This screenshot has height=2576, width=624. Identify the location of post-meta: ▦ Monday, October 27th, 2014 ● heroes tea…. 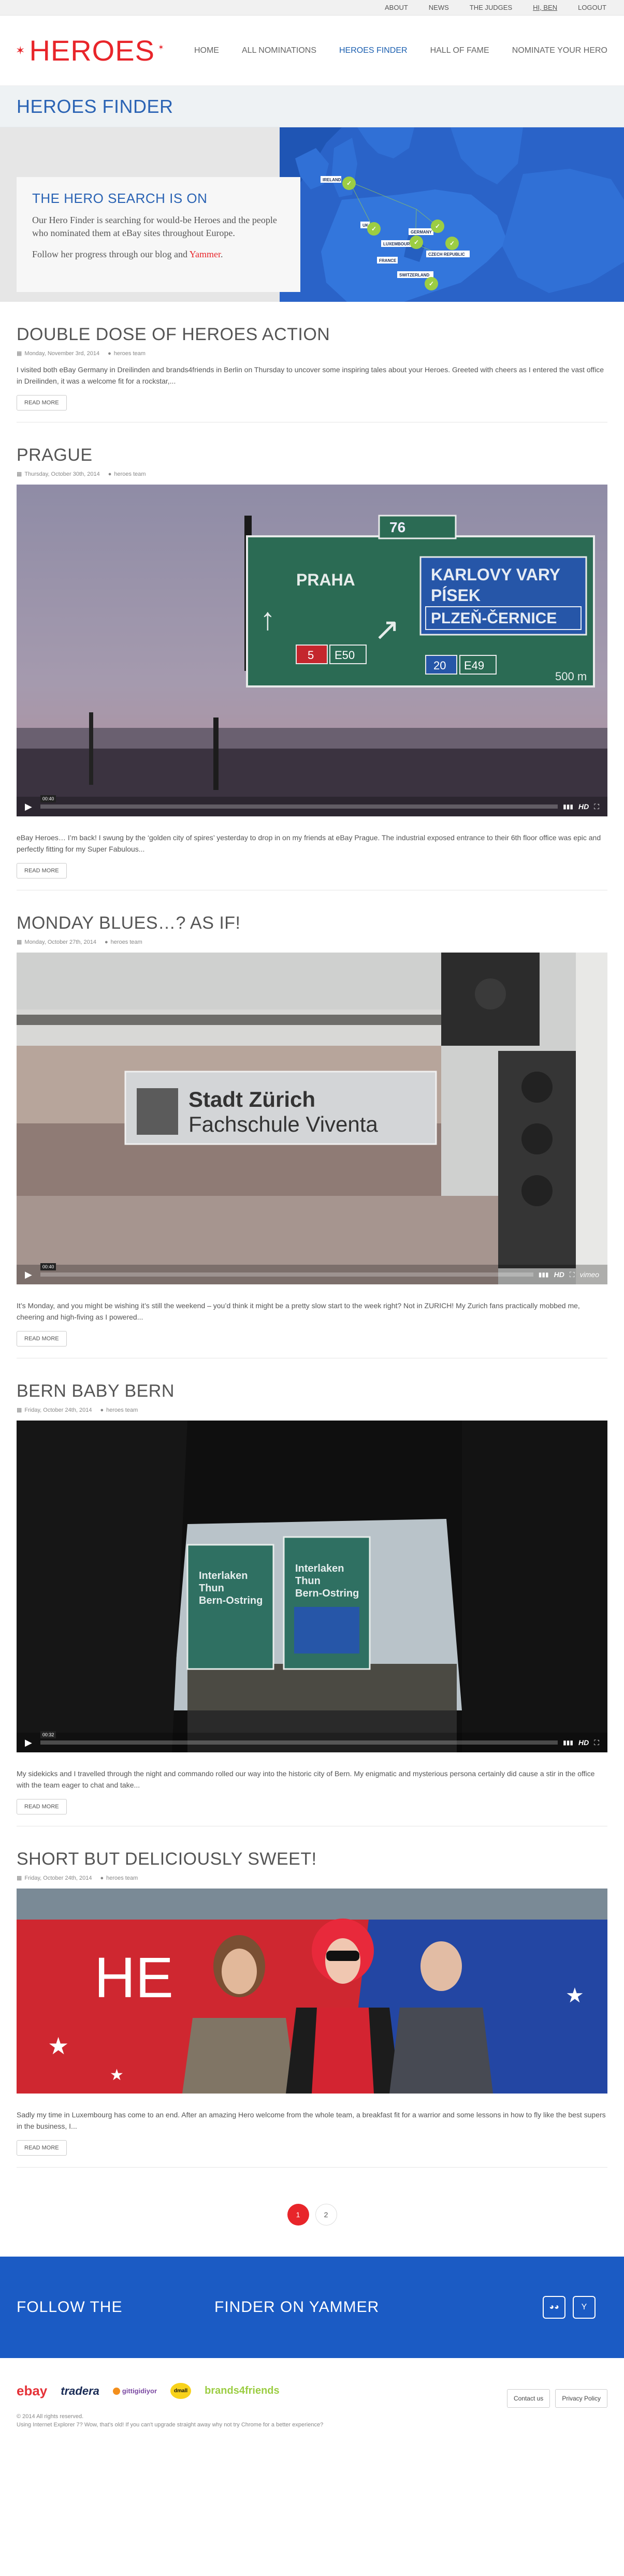
(312, 943).